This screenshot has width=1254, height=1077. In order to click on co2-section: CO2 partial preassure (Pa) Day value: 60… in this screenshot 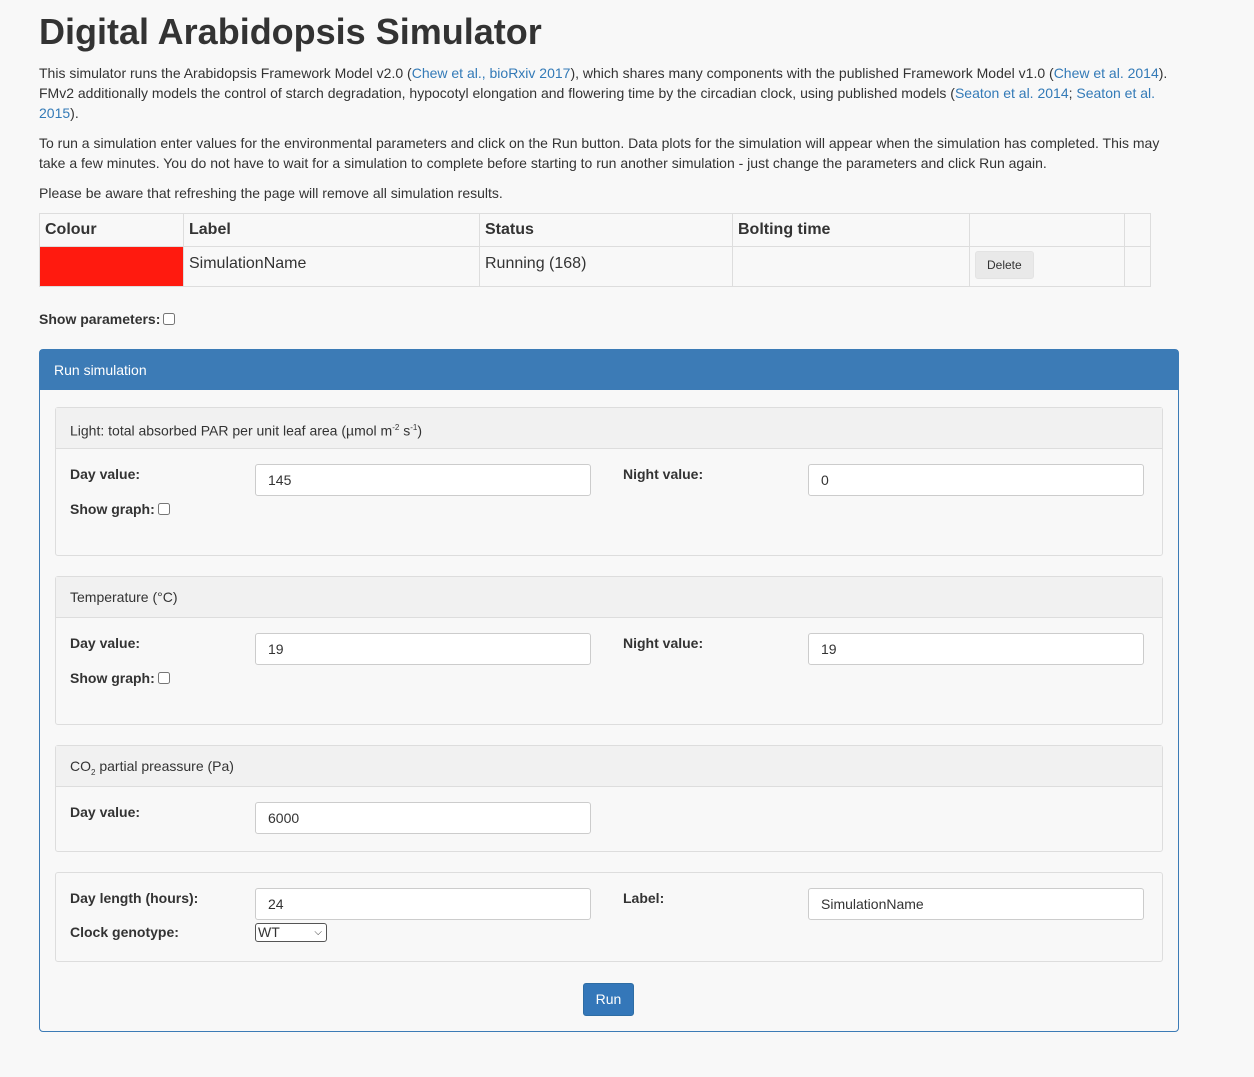, I will do `click(609, 798)`.